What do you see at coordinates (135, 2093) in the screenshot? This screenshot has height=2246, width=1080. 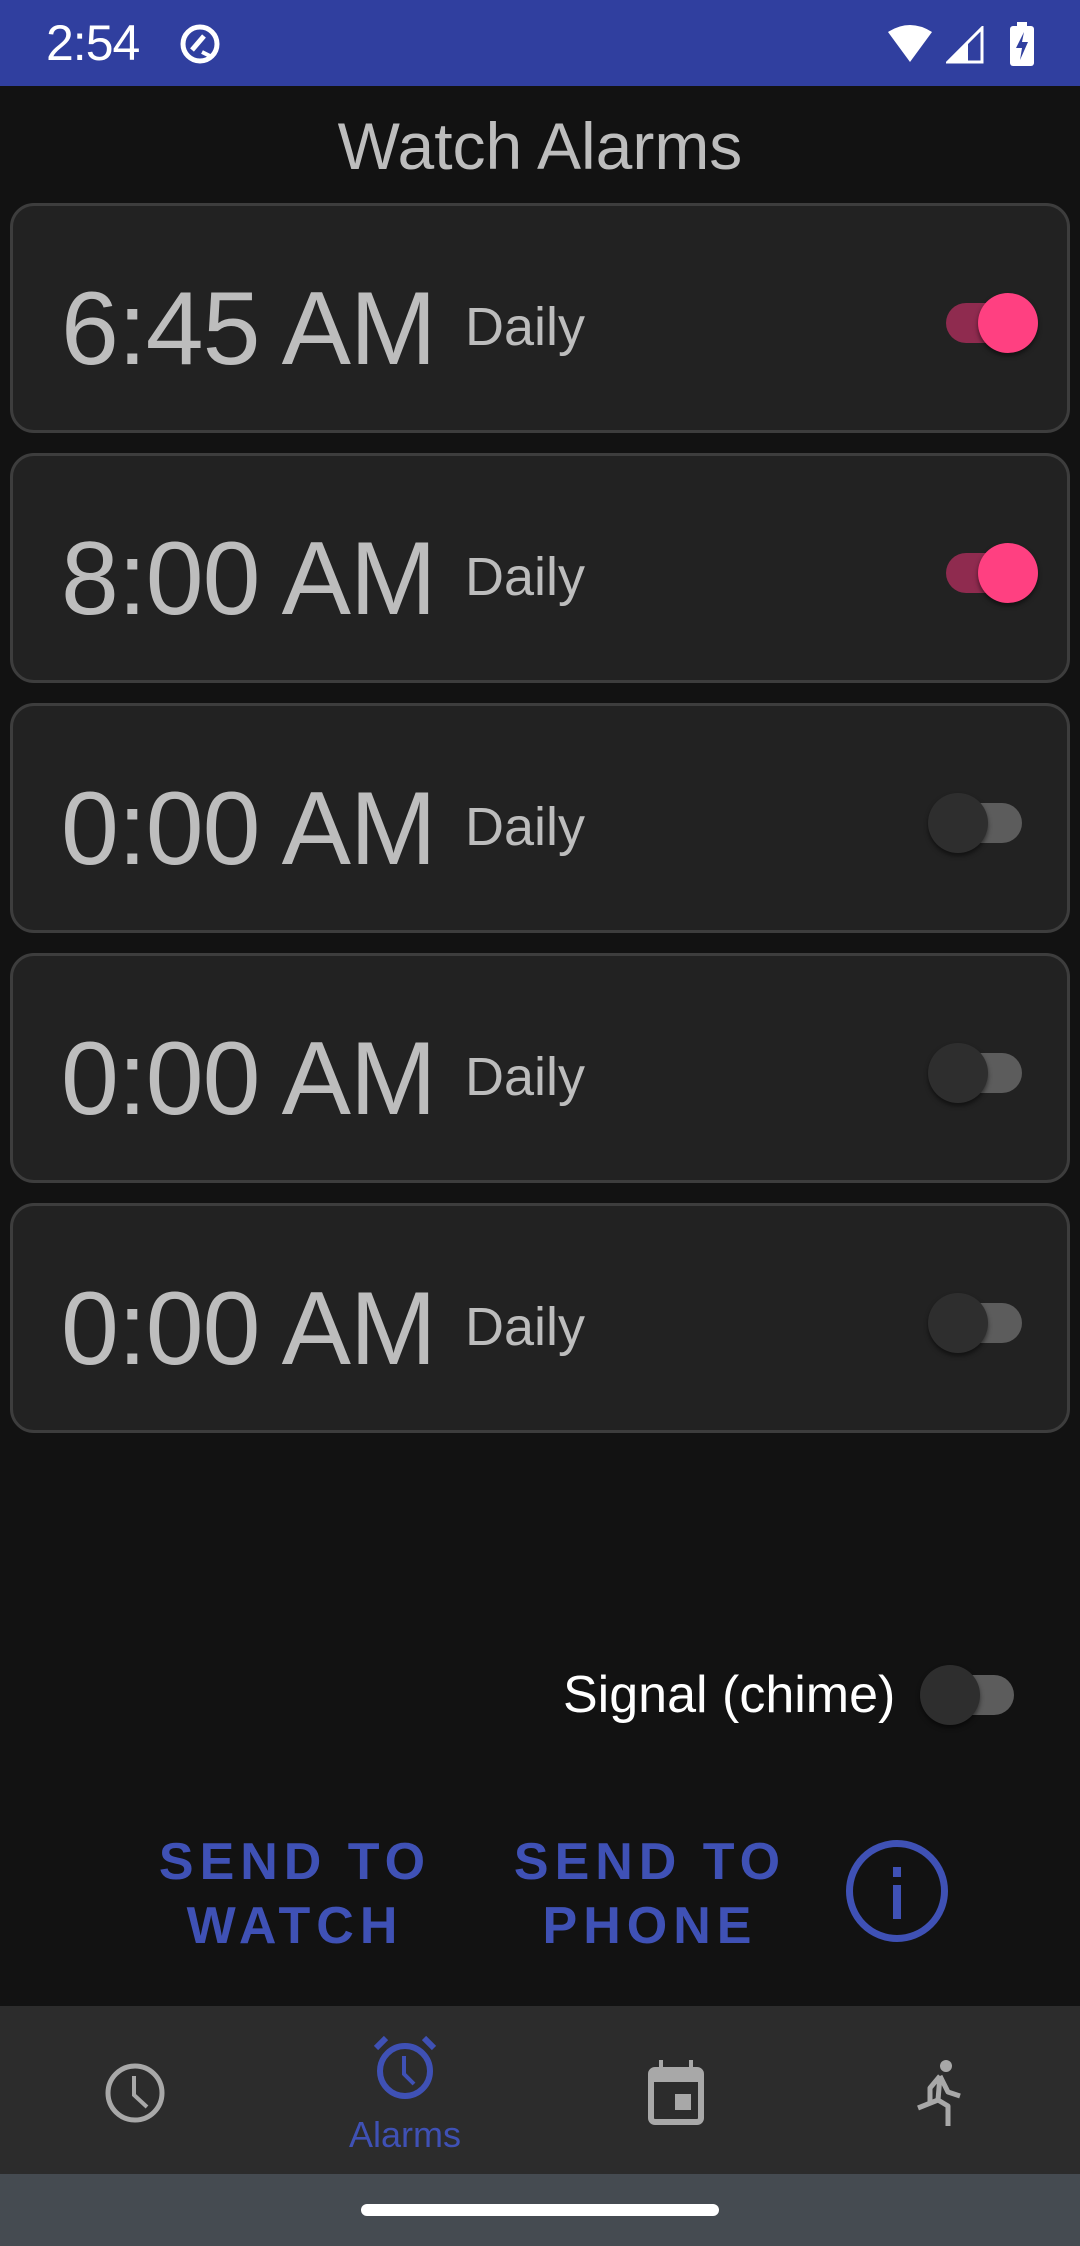 I see `clock-icon` at bounding box center [135, 2093].